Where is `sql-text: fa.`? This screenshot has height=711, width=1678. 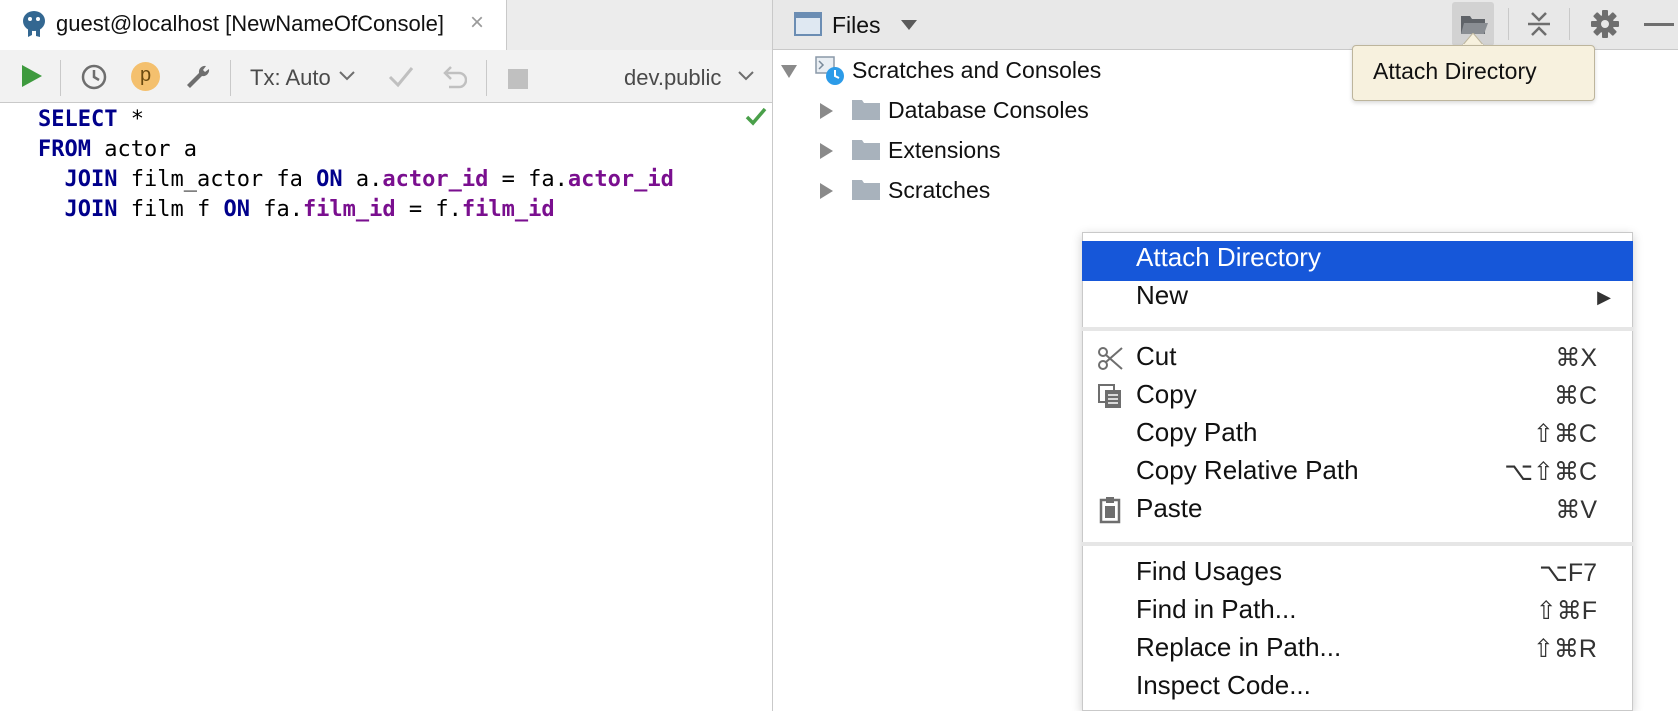
sql-text: fa. is located at coordinates (276, 209).